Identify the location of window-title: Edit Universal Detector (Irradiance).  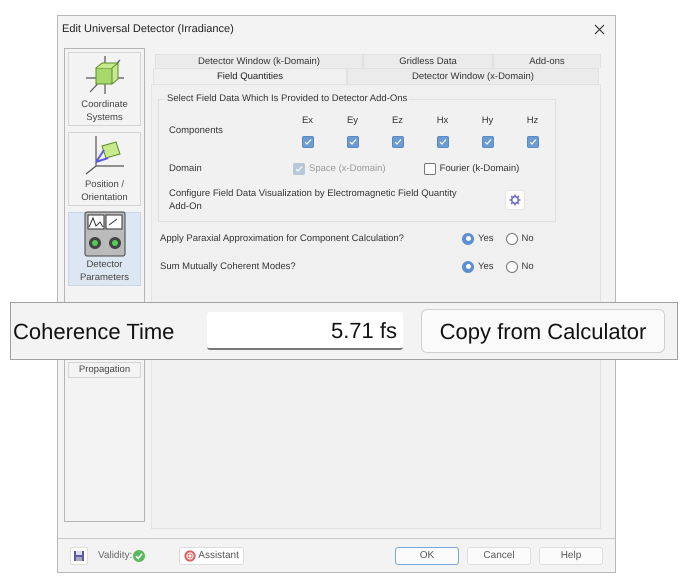
(148, 29).